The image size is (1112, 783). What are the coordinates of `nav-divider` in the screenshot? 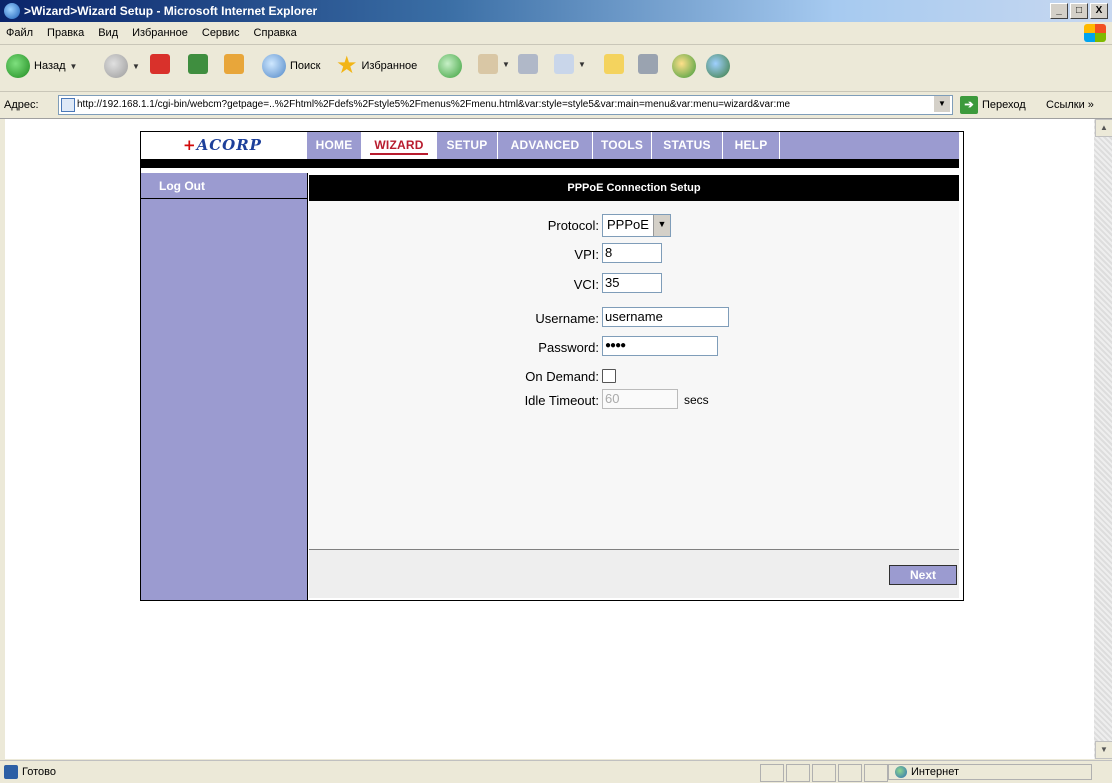 It's located at (550, 163).